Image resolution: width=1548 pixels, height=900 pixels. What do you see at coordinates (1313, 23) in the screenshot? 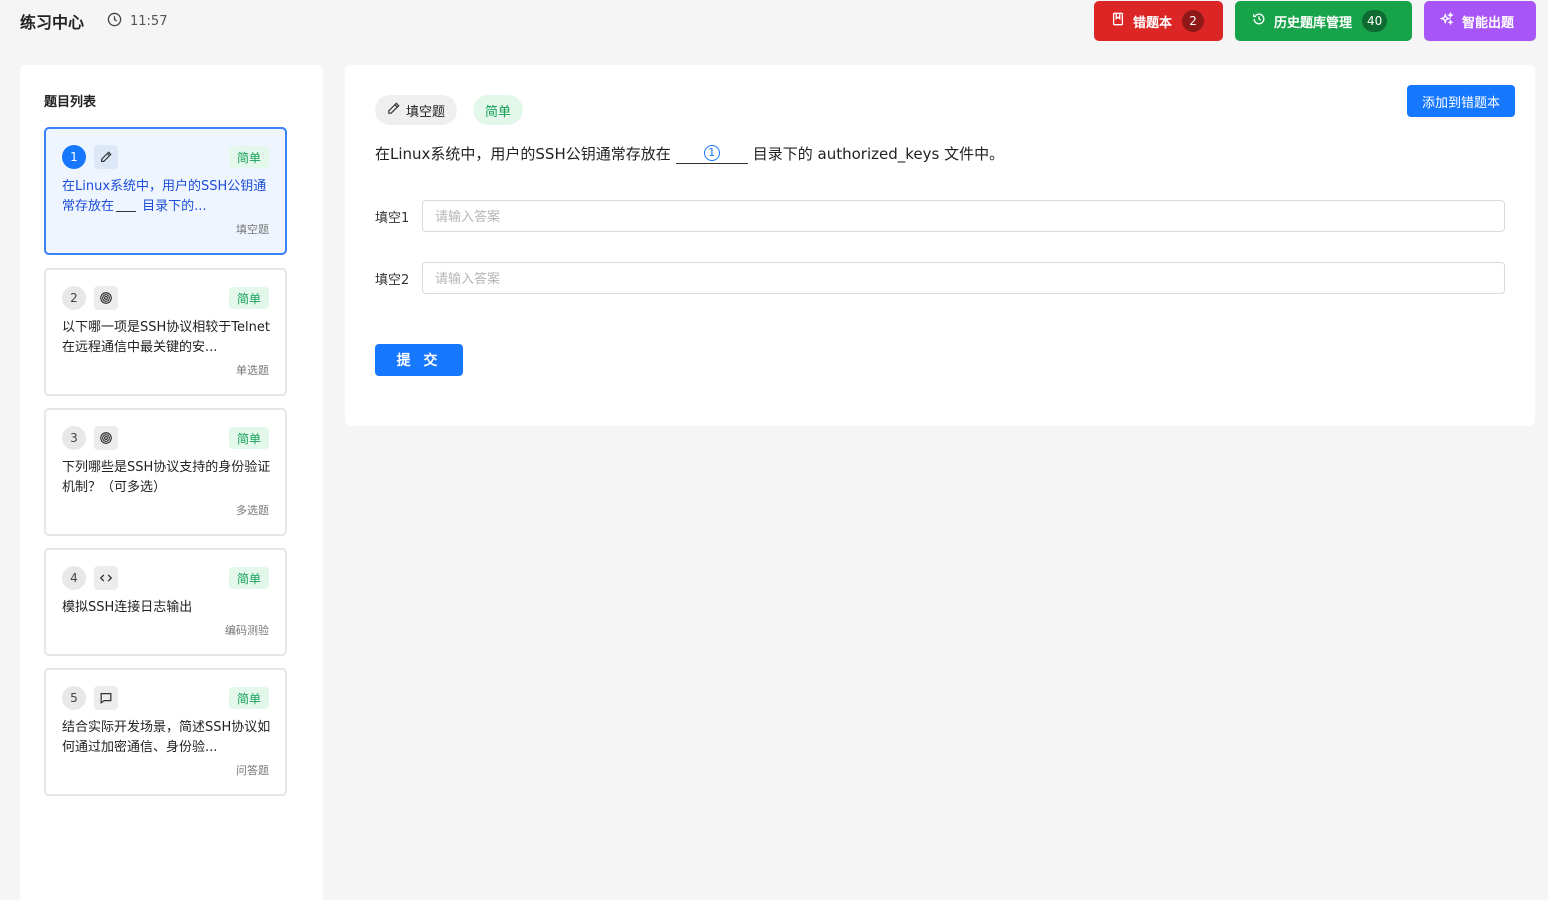
I see `history-bank-label: 历史题库管理` at bounding box center [1313, 23].